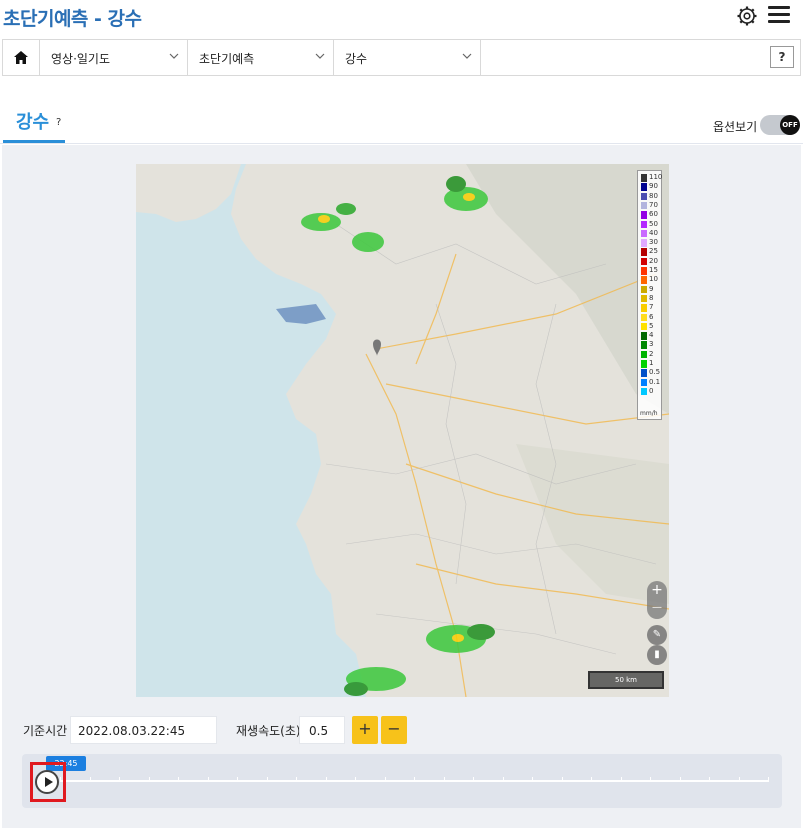  I want to click on play-icon, so click(47, 782).